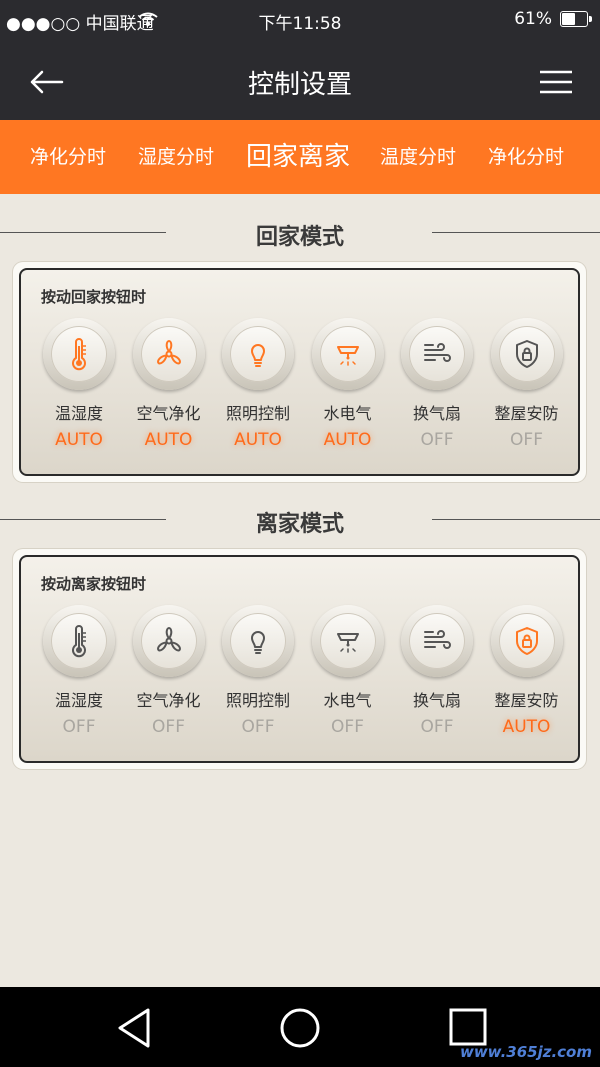  I want to click on device-item: 空气净化 AUTO, so click(169, 384).